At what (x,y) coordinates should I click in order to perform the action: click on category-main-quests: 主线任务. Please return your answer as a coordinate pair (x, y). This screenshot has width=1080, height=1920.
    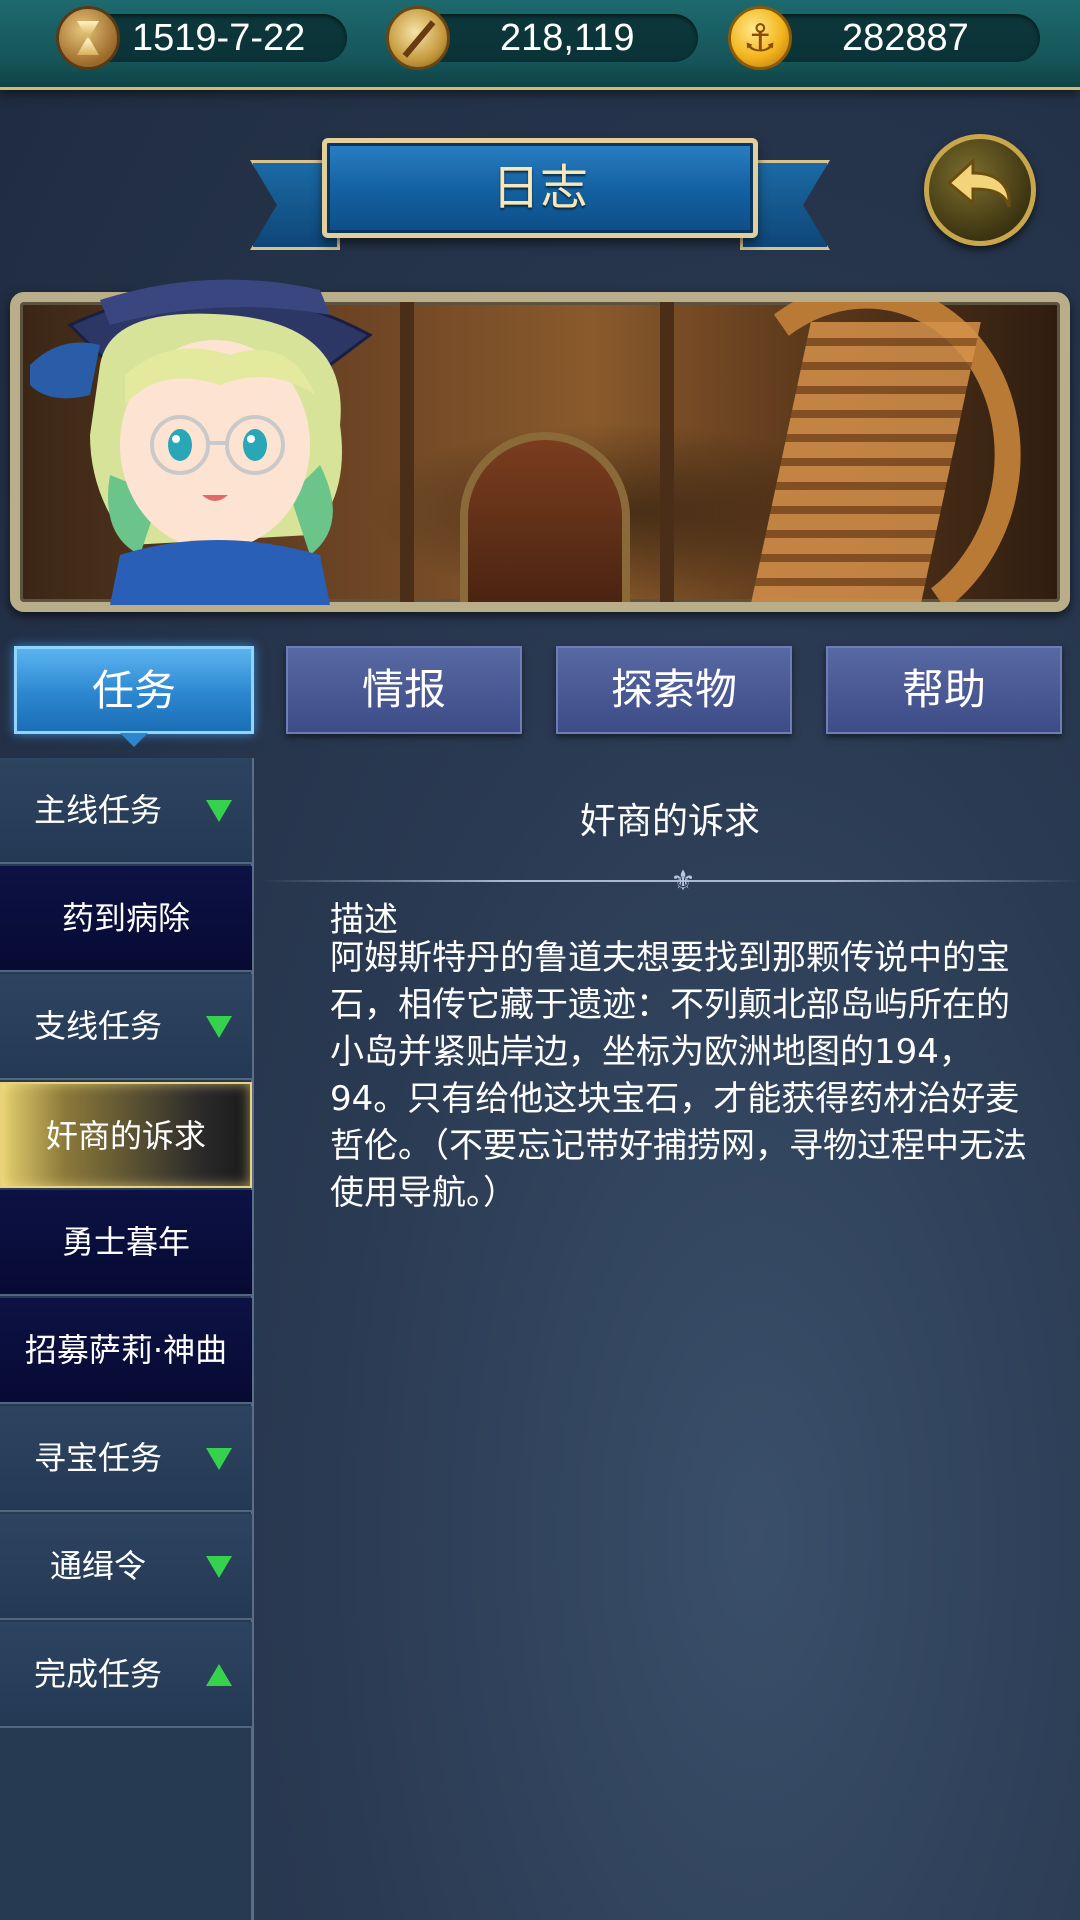
    Looking at the image, I should click on (126, 811).